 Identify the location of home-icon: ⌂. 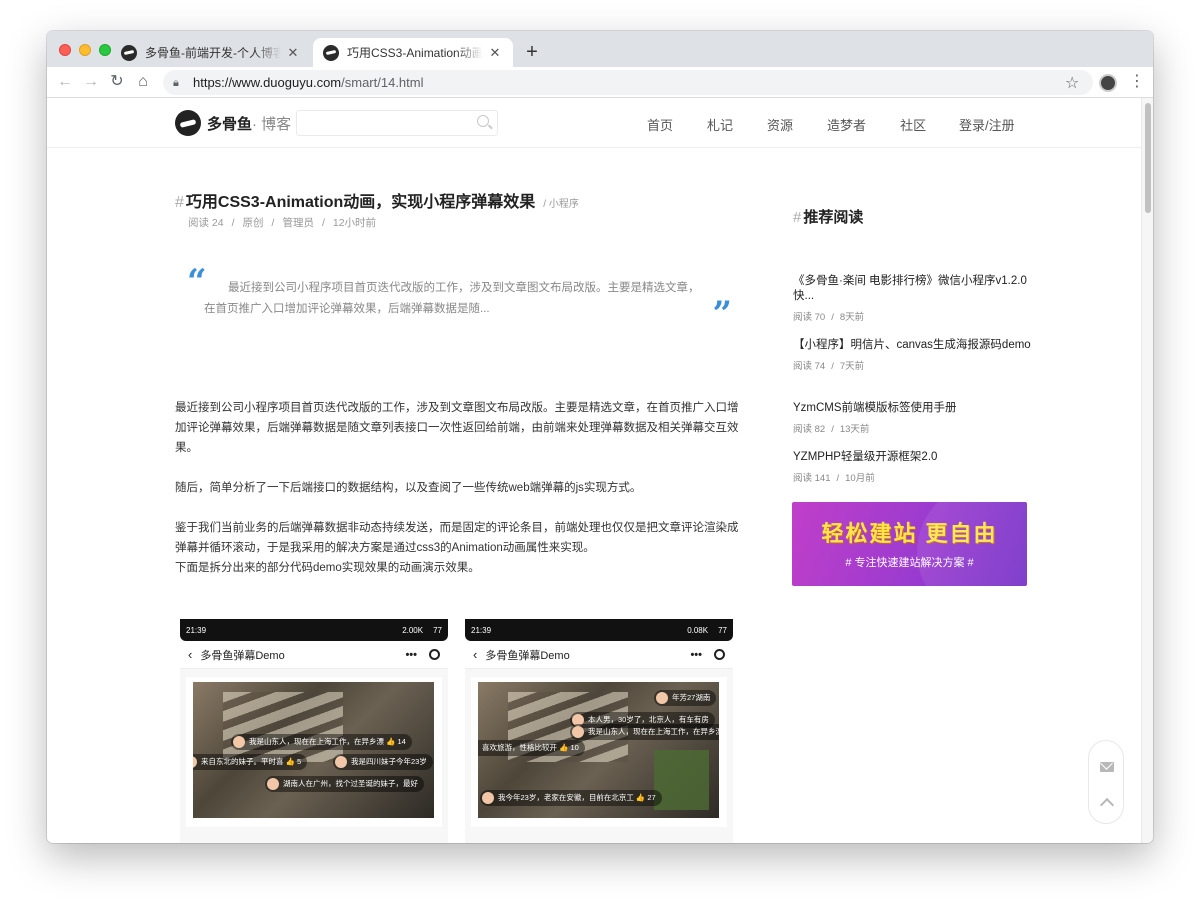
(143, 82).